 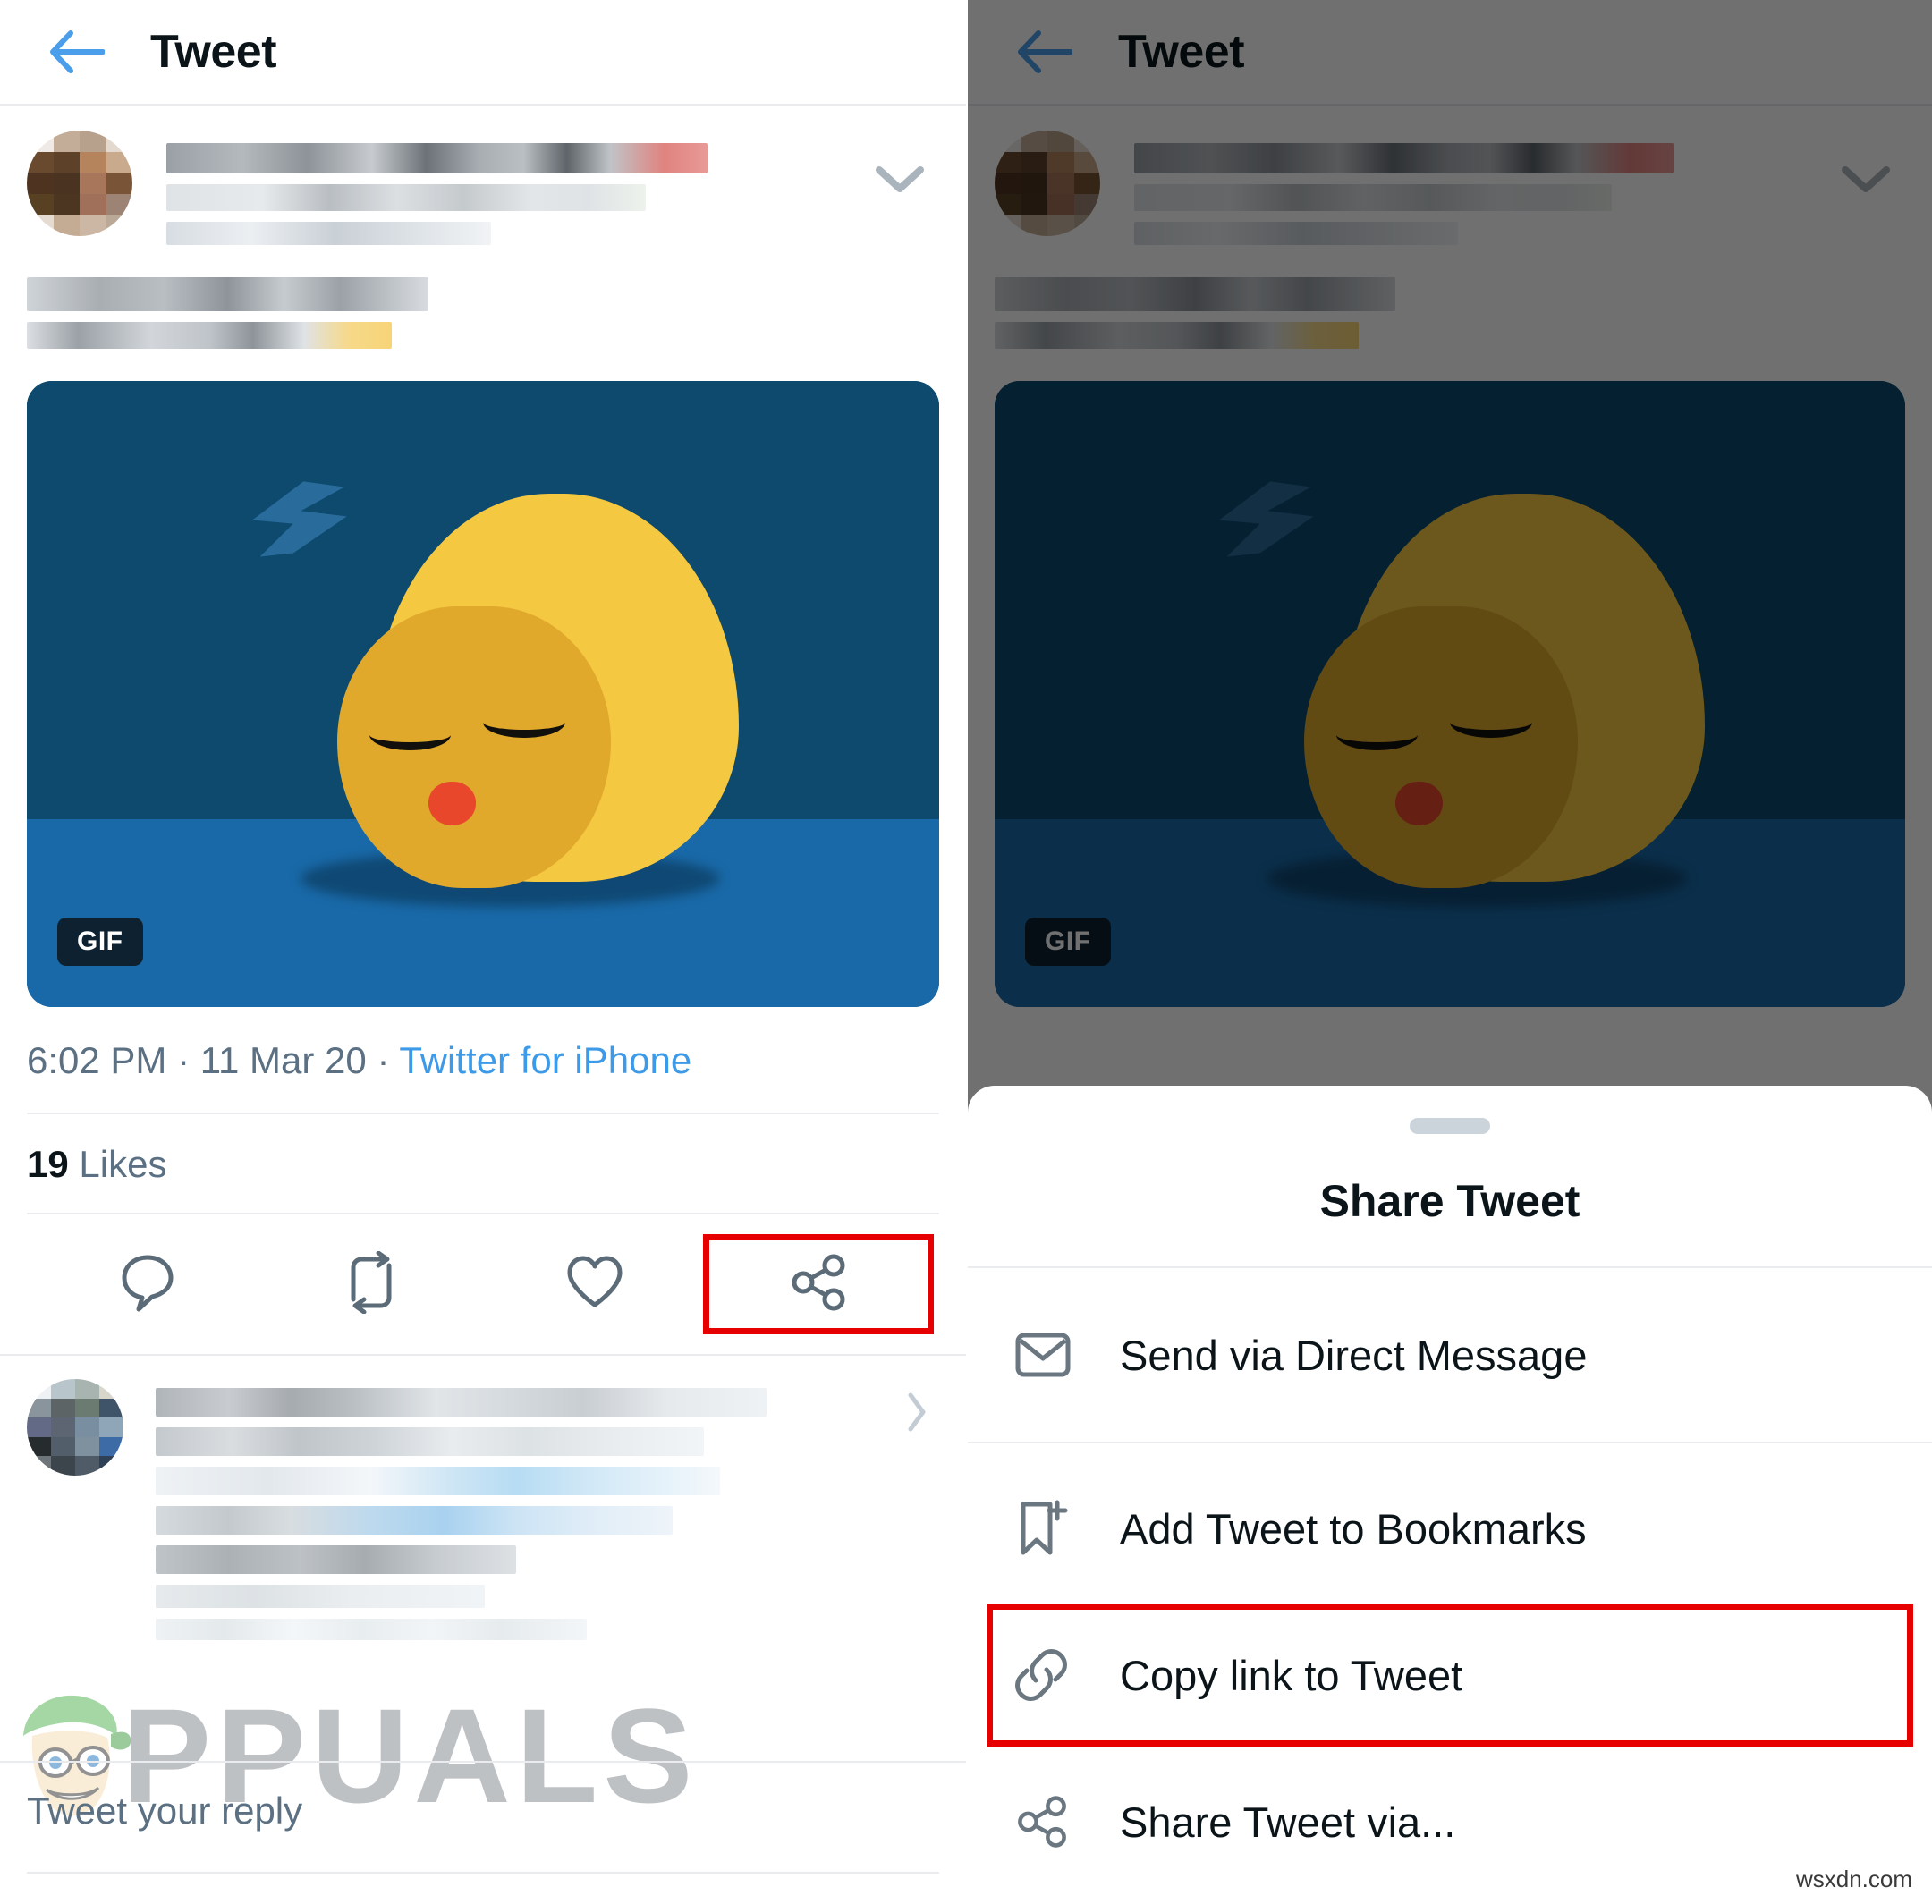 What do you see at coordinates (79, 183) in the screenshot?
I see `avatar` at bounding box center [79, 183].